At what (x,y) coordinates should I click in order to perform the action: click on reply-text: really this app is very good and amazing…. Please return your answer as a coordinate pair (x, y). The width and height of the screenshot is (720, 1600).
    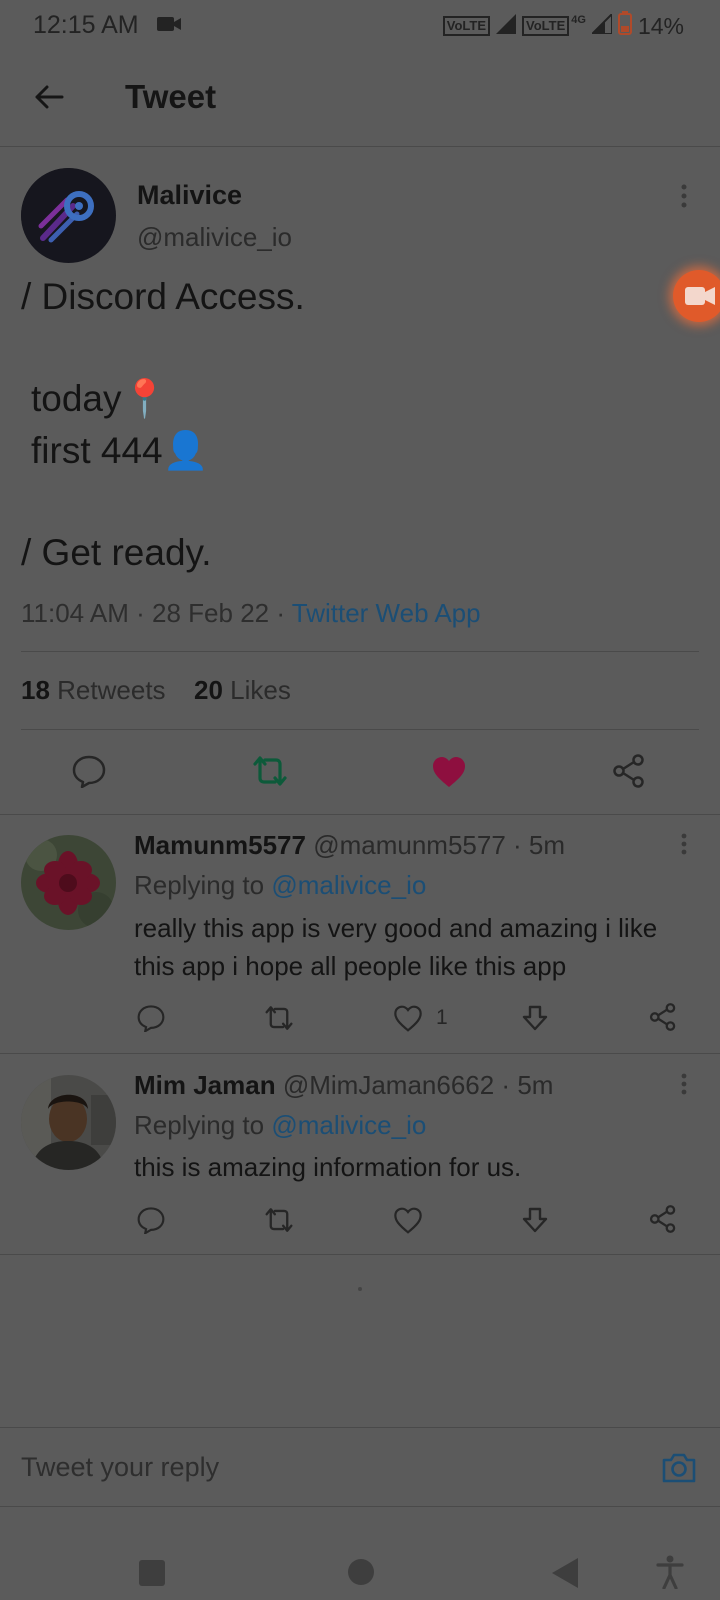
    Looking at the image, I should click on (396, 947).